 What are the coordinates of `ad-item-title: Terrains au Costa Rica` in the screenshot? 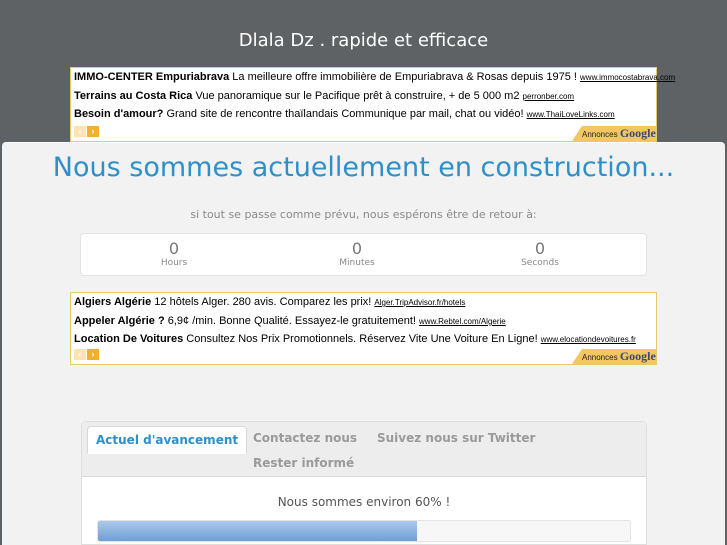 It's located at (133, 96).